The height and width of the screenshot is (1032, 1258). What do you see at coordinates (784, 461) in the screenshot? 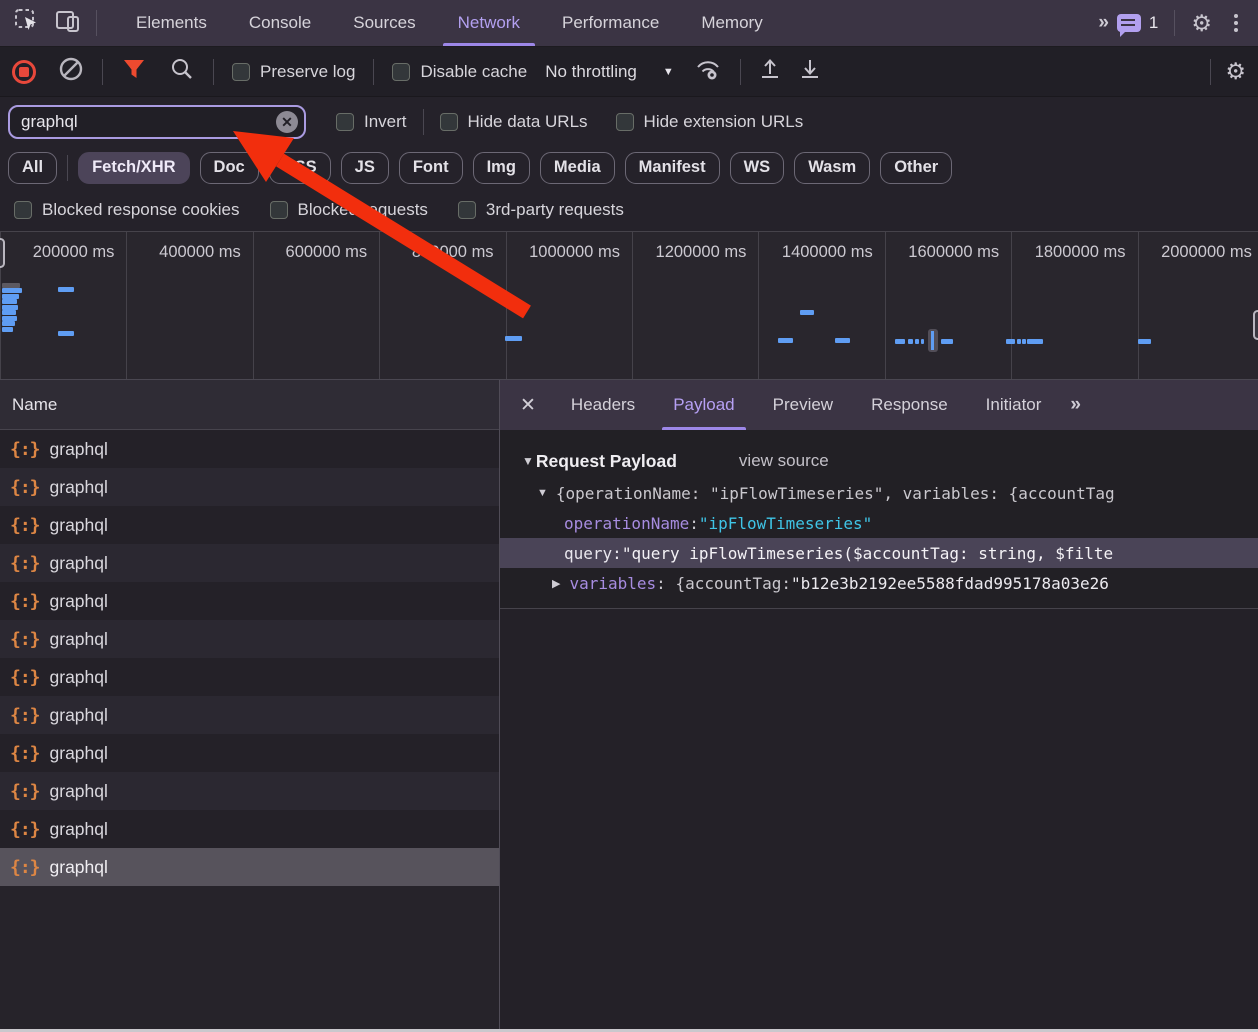
I see `view-source-link: view source` at bounding box center [784, 461].